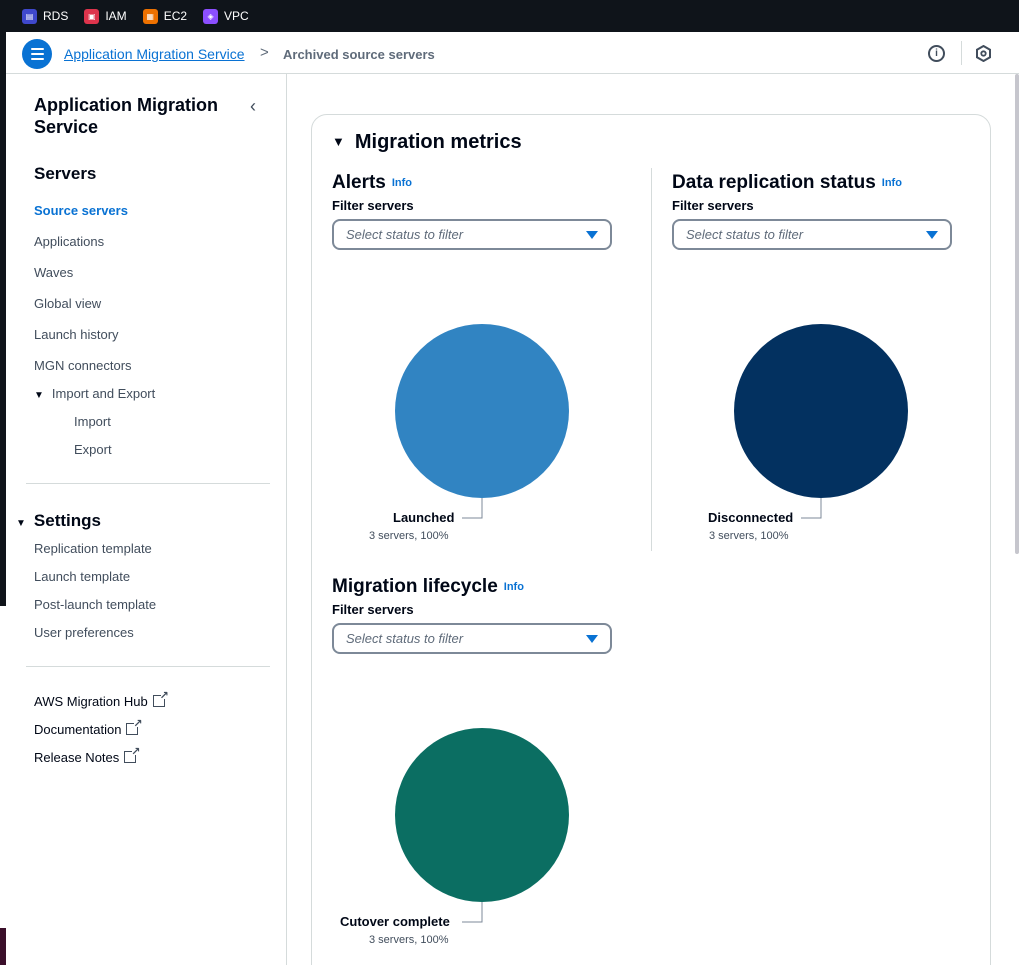 The width and height of the screenshot is (1019, 965). What do you see at coordinates (78, 729) in the screenshot?
I see `nav-link-documentation-label: Documentation` at bounding box center [78, 729].